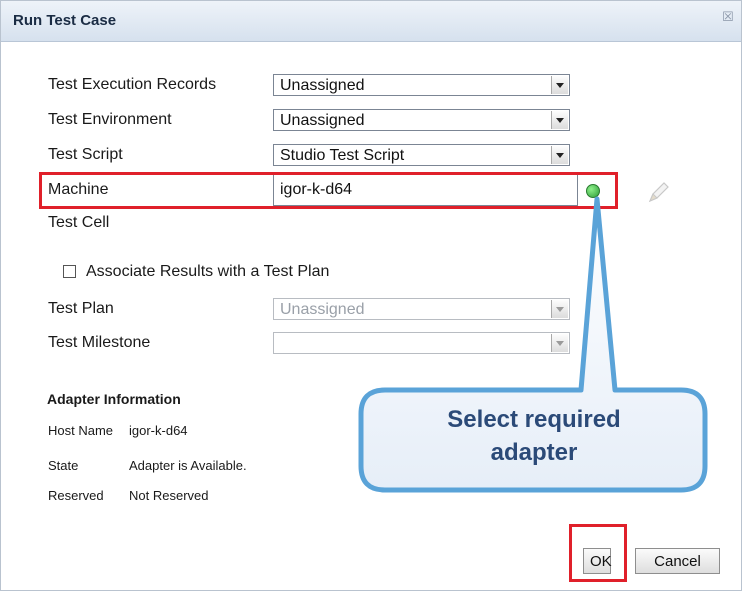 This screenshot has height=592, width=742. I want to click on cancel-button: Cancel, so click(677, 561).